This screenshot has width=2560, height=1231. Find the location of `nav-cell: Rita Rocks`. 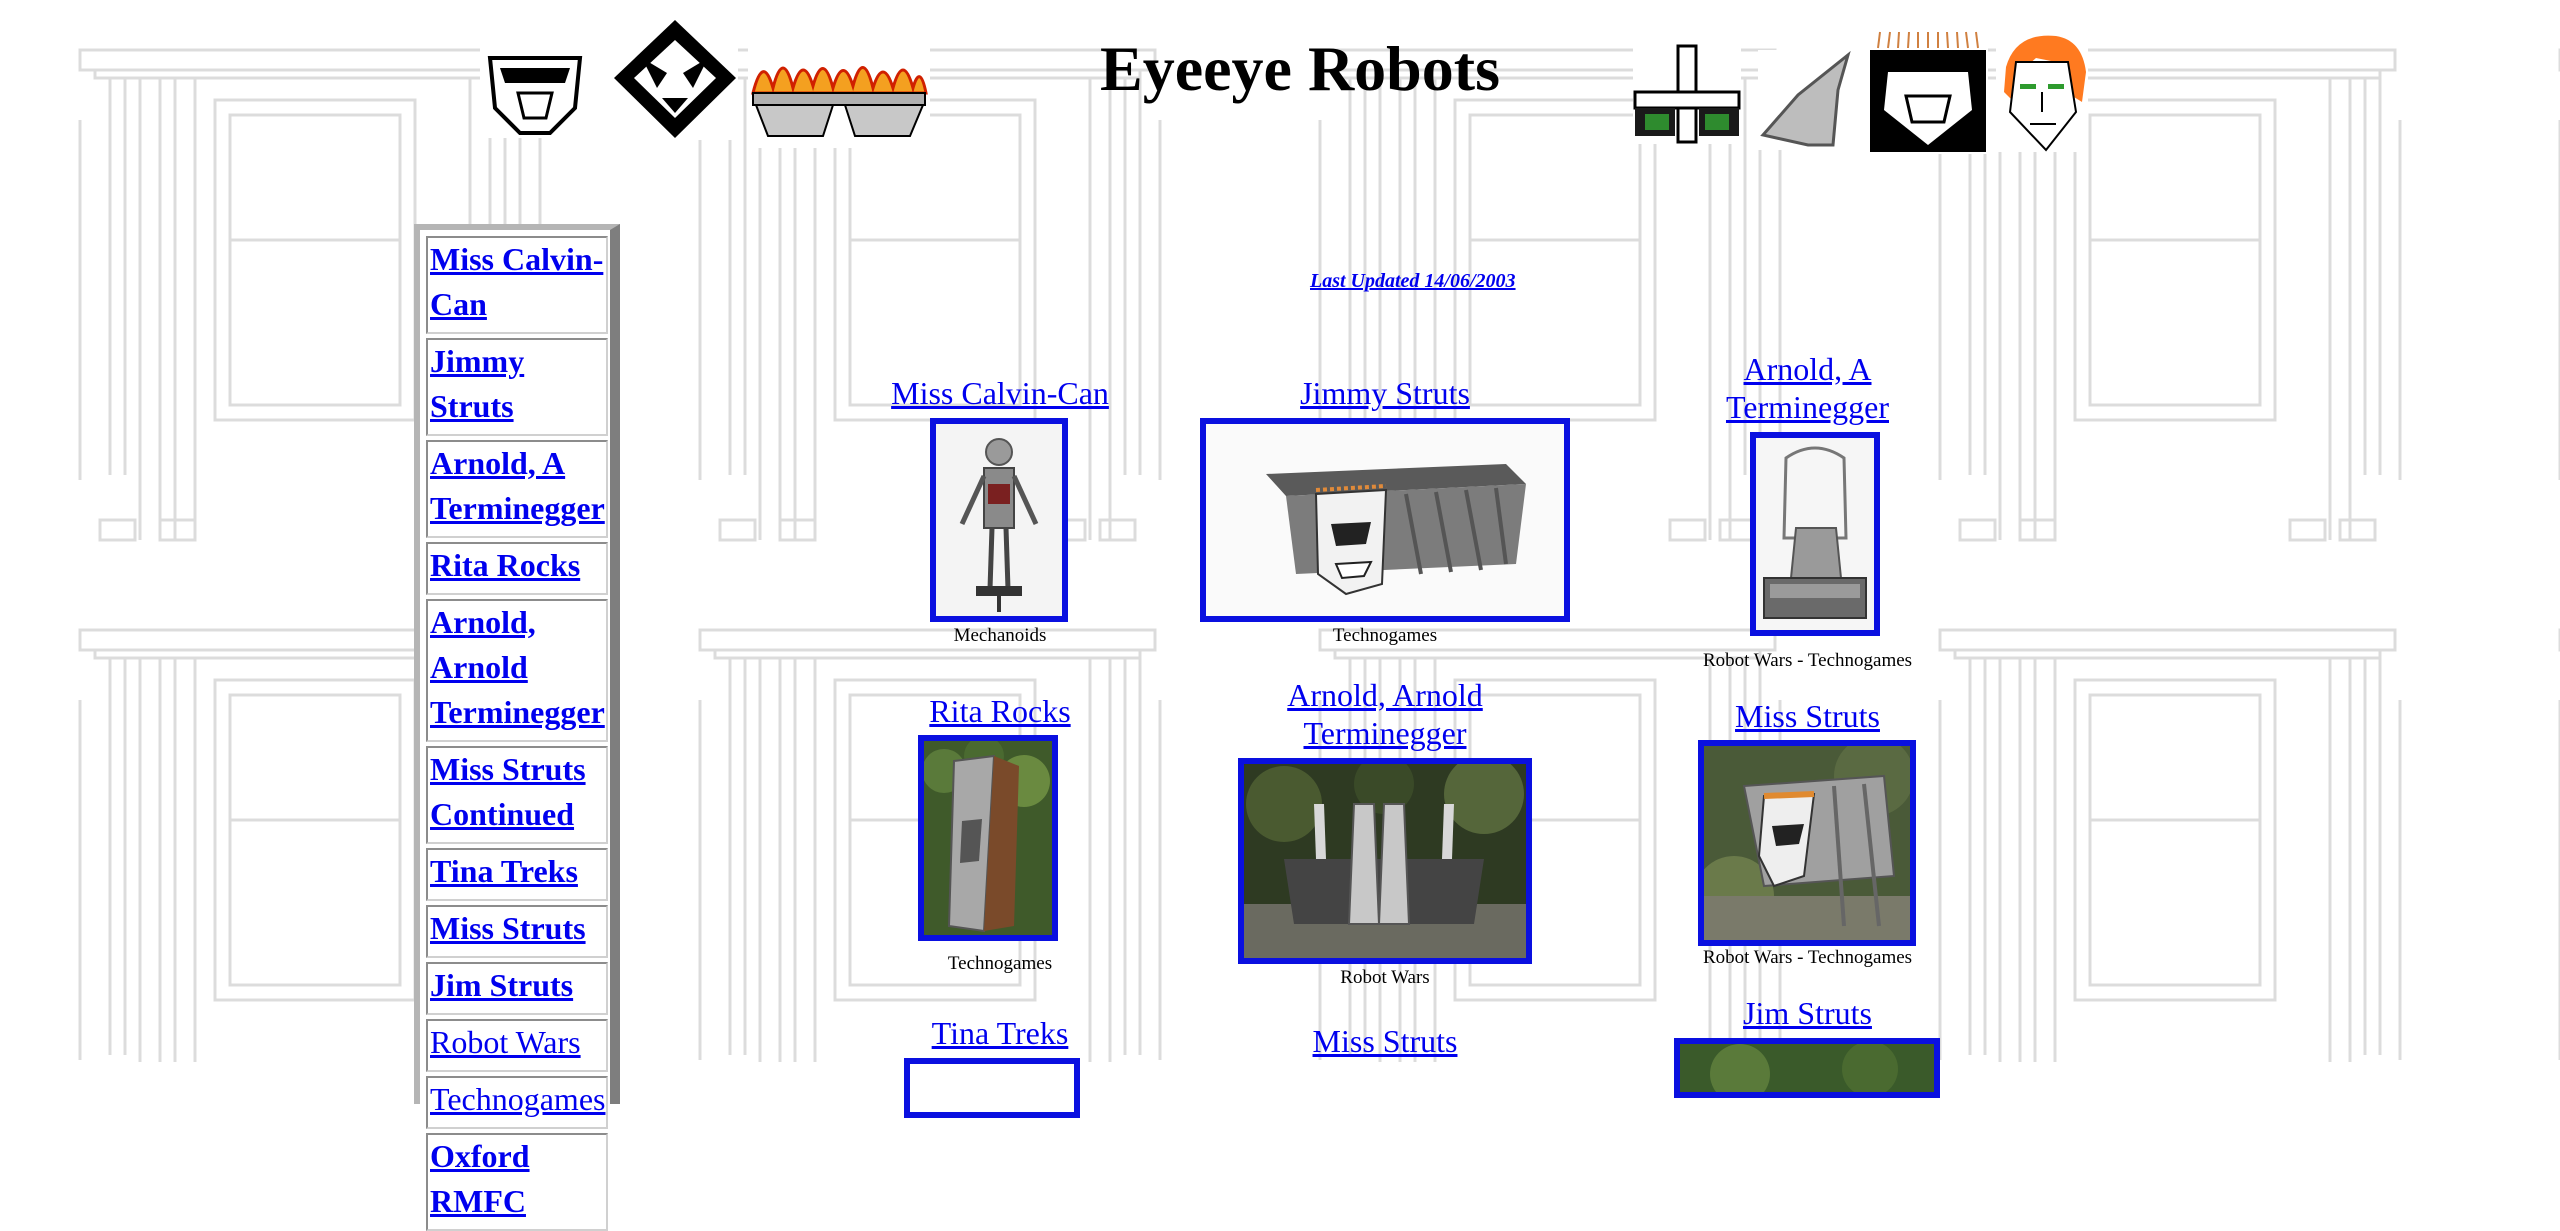

nav-cell: Rita Rocks is located at coordinates (517, 568).